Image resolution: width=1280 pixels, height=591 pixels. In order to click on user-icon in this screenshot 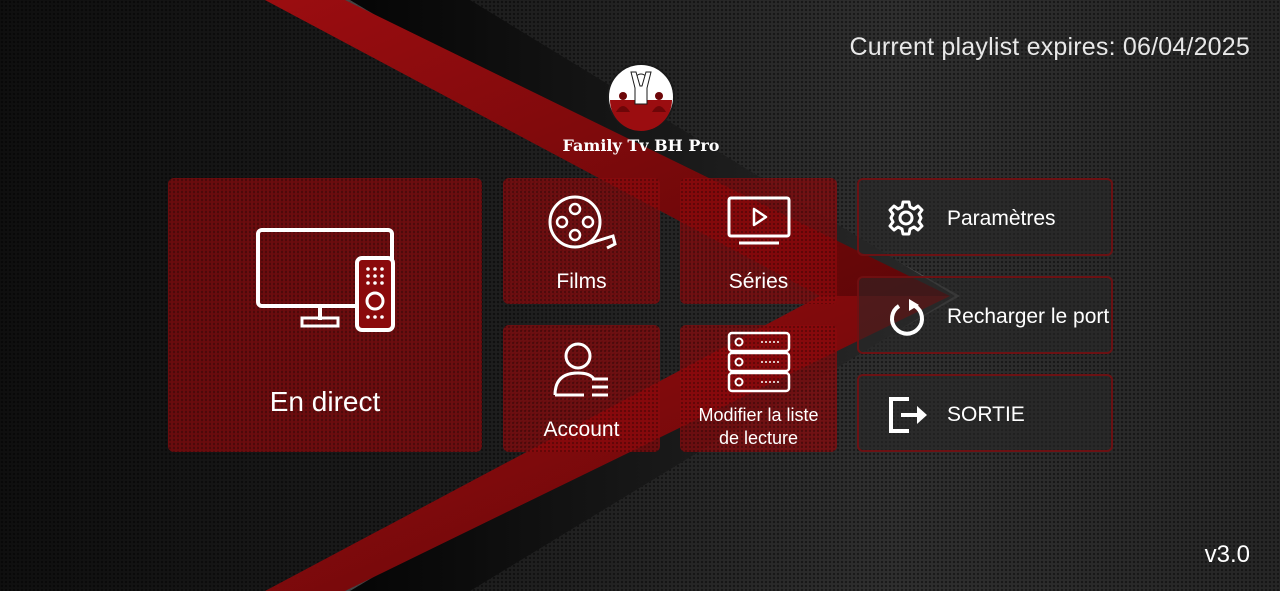, I will do `click(580, 369)`.